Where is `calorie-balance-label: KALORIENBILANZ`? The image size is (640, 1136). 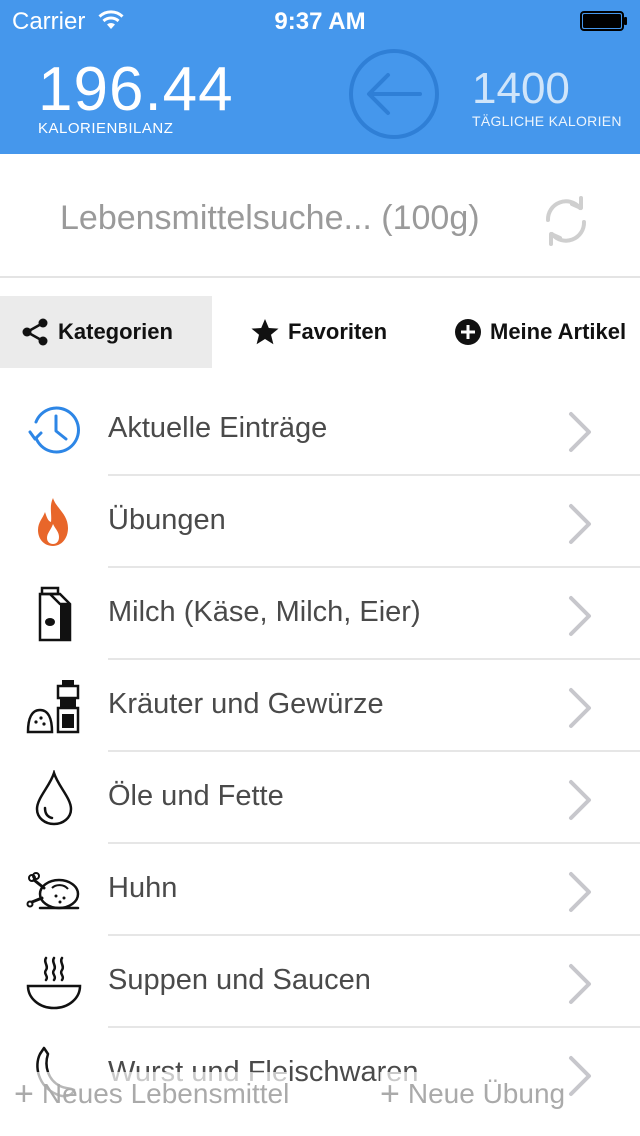 calorie-balance-label: KALORIENBILANZ is located at coordinates (106, 128).